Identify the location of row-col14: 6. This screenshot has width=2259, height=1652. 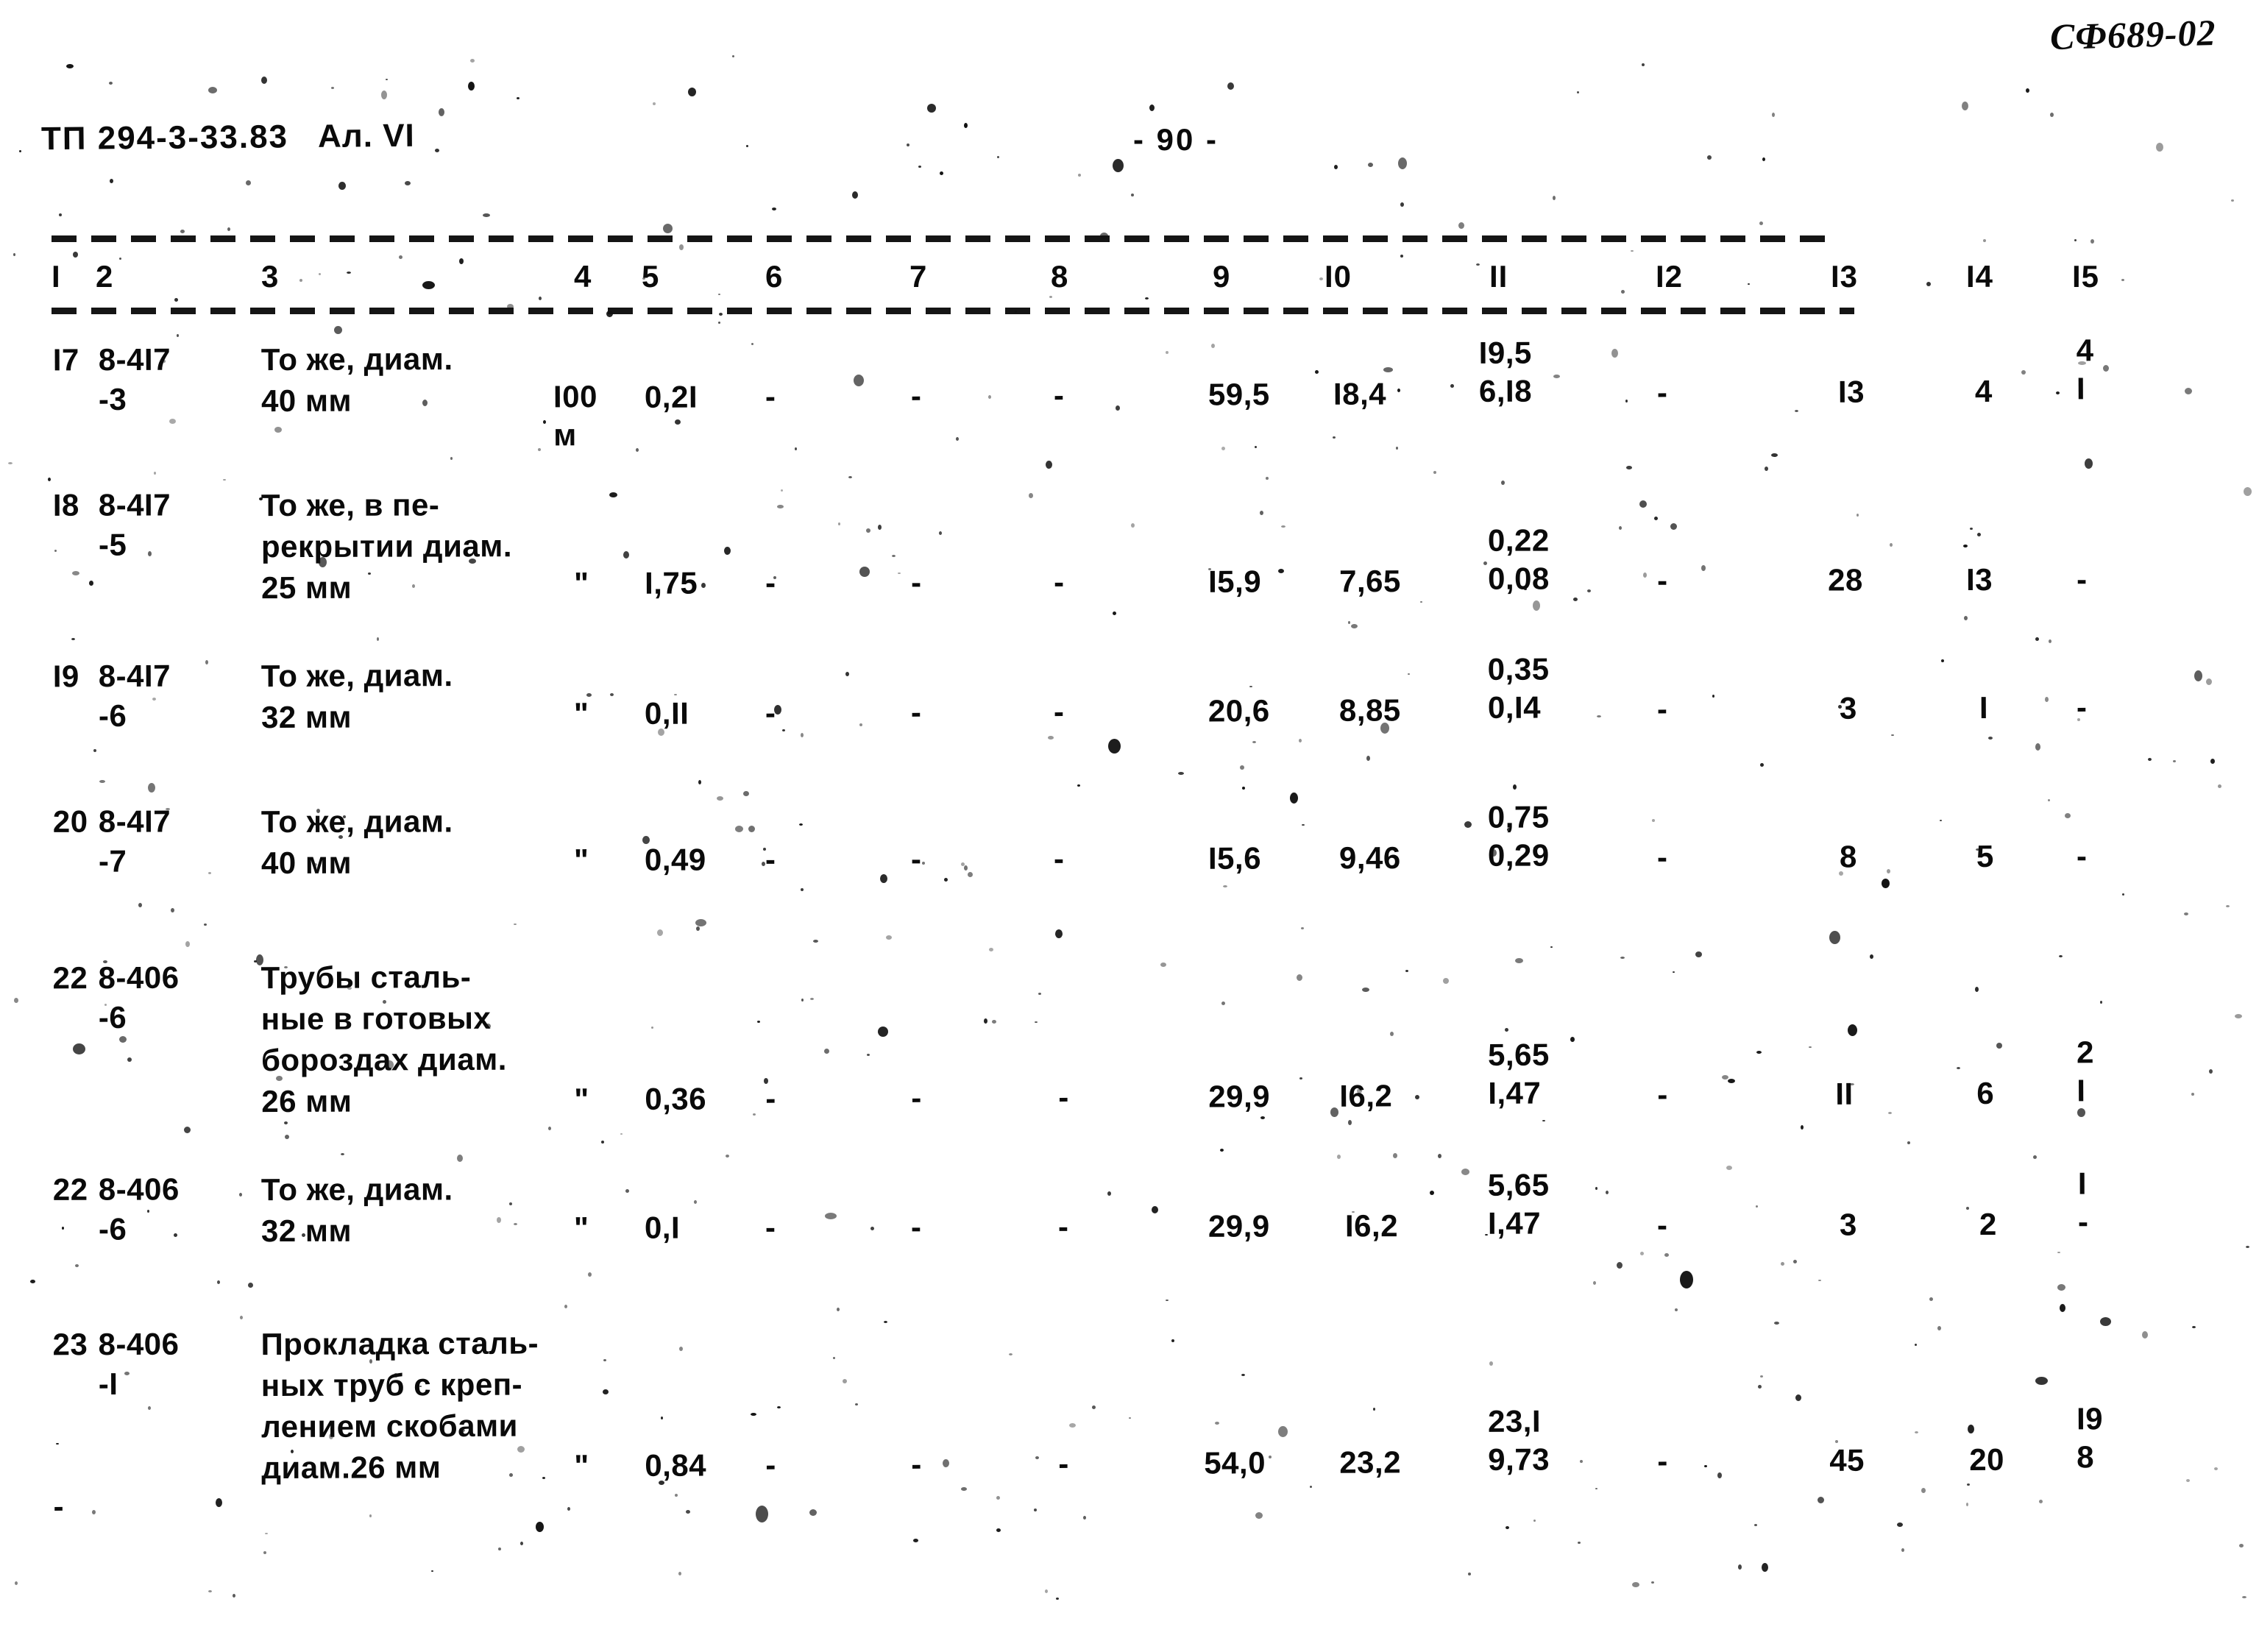
(1985, 1092).